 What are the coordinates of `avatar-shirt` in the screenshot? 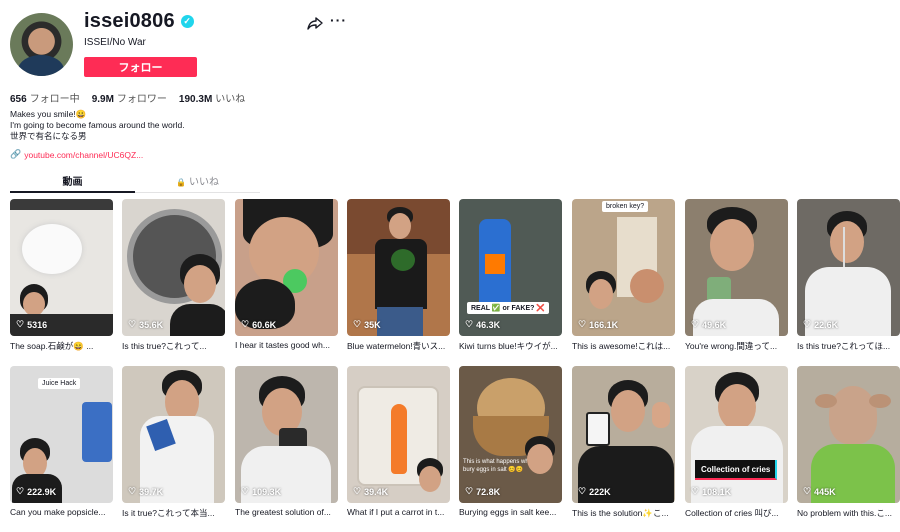 It's located at (41, 65).